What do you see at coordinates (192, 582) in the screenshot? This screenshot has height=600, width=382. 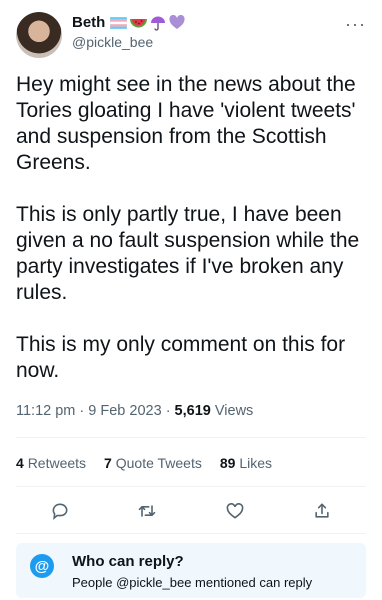 I see `who-can-reply-subtitle: People @pickle_bee mentioned can reply` at bounding box center [192, 582].